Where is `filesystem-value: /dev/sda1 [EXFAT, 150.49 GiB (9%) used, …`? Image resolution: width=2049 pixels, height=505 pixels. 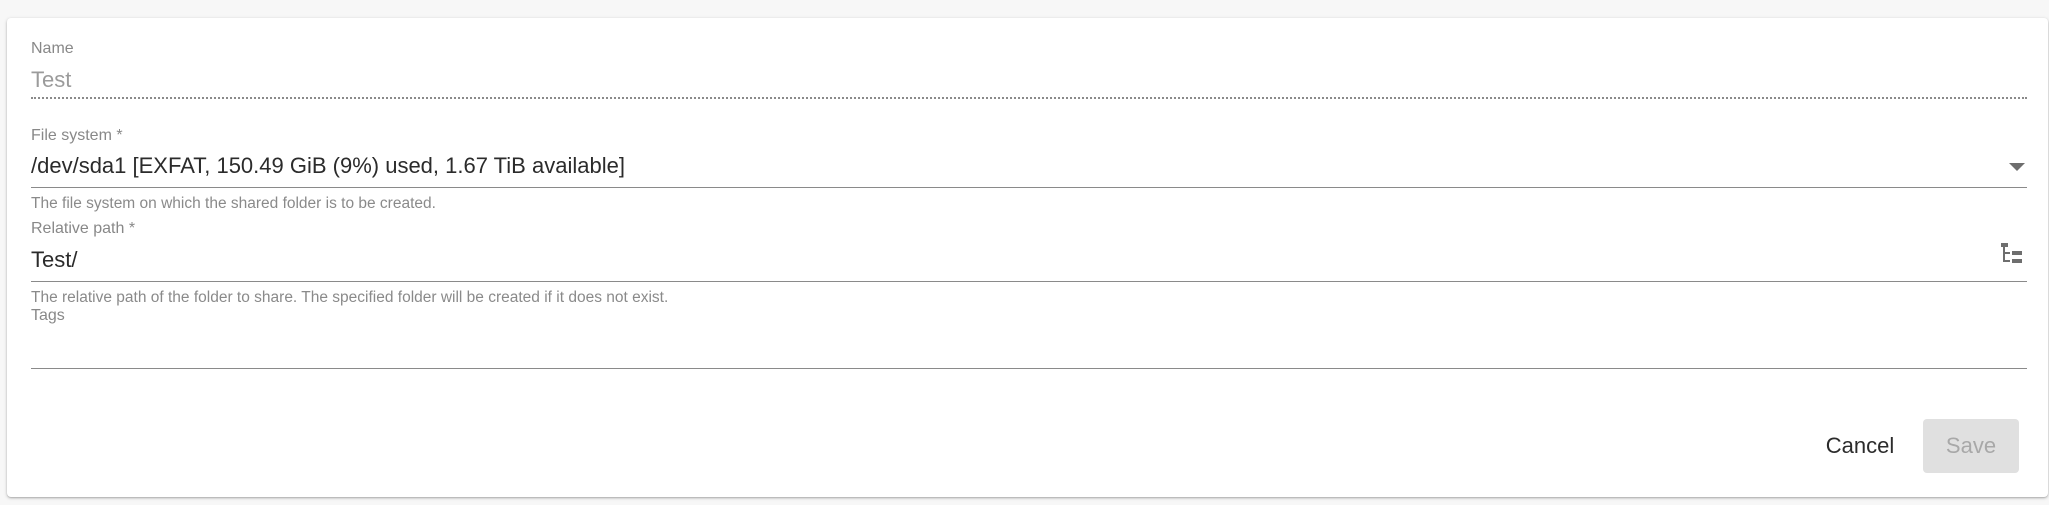 filesystem-value: /dev/sda1 [EXFAT, 150.49 GiB (9%) used, … is located at coordinates (328, 166).